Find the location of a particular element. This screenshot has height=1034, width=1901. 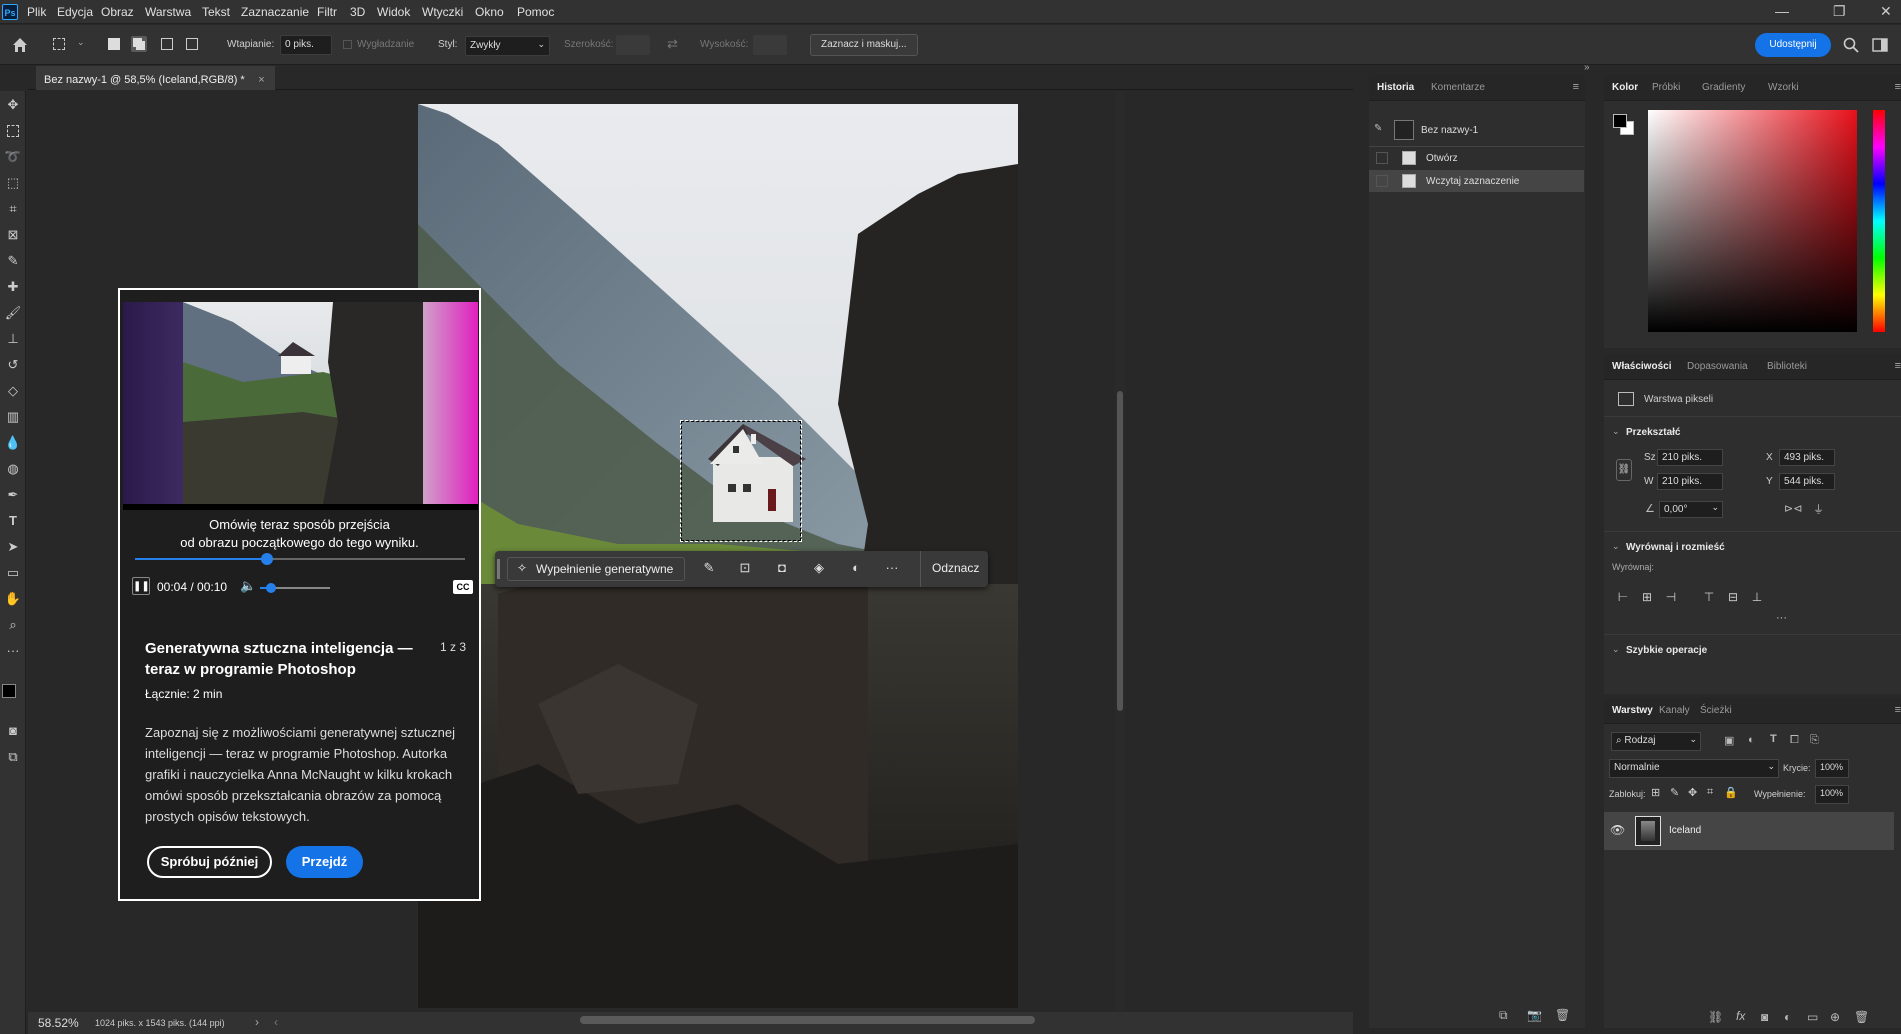

screen-mode-icon: ⧉ is located at coordinates (13, 757).